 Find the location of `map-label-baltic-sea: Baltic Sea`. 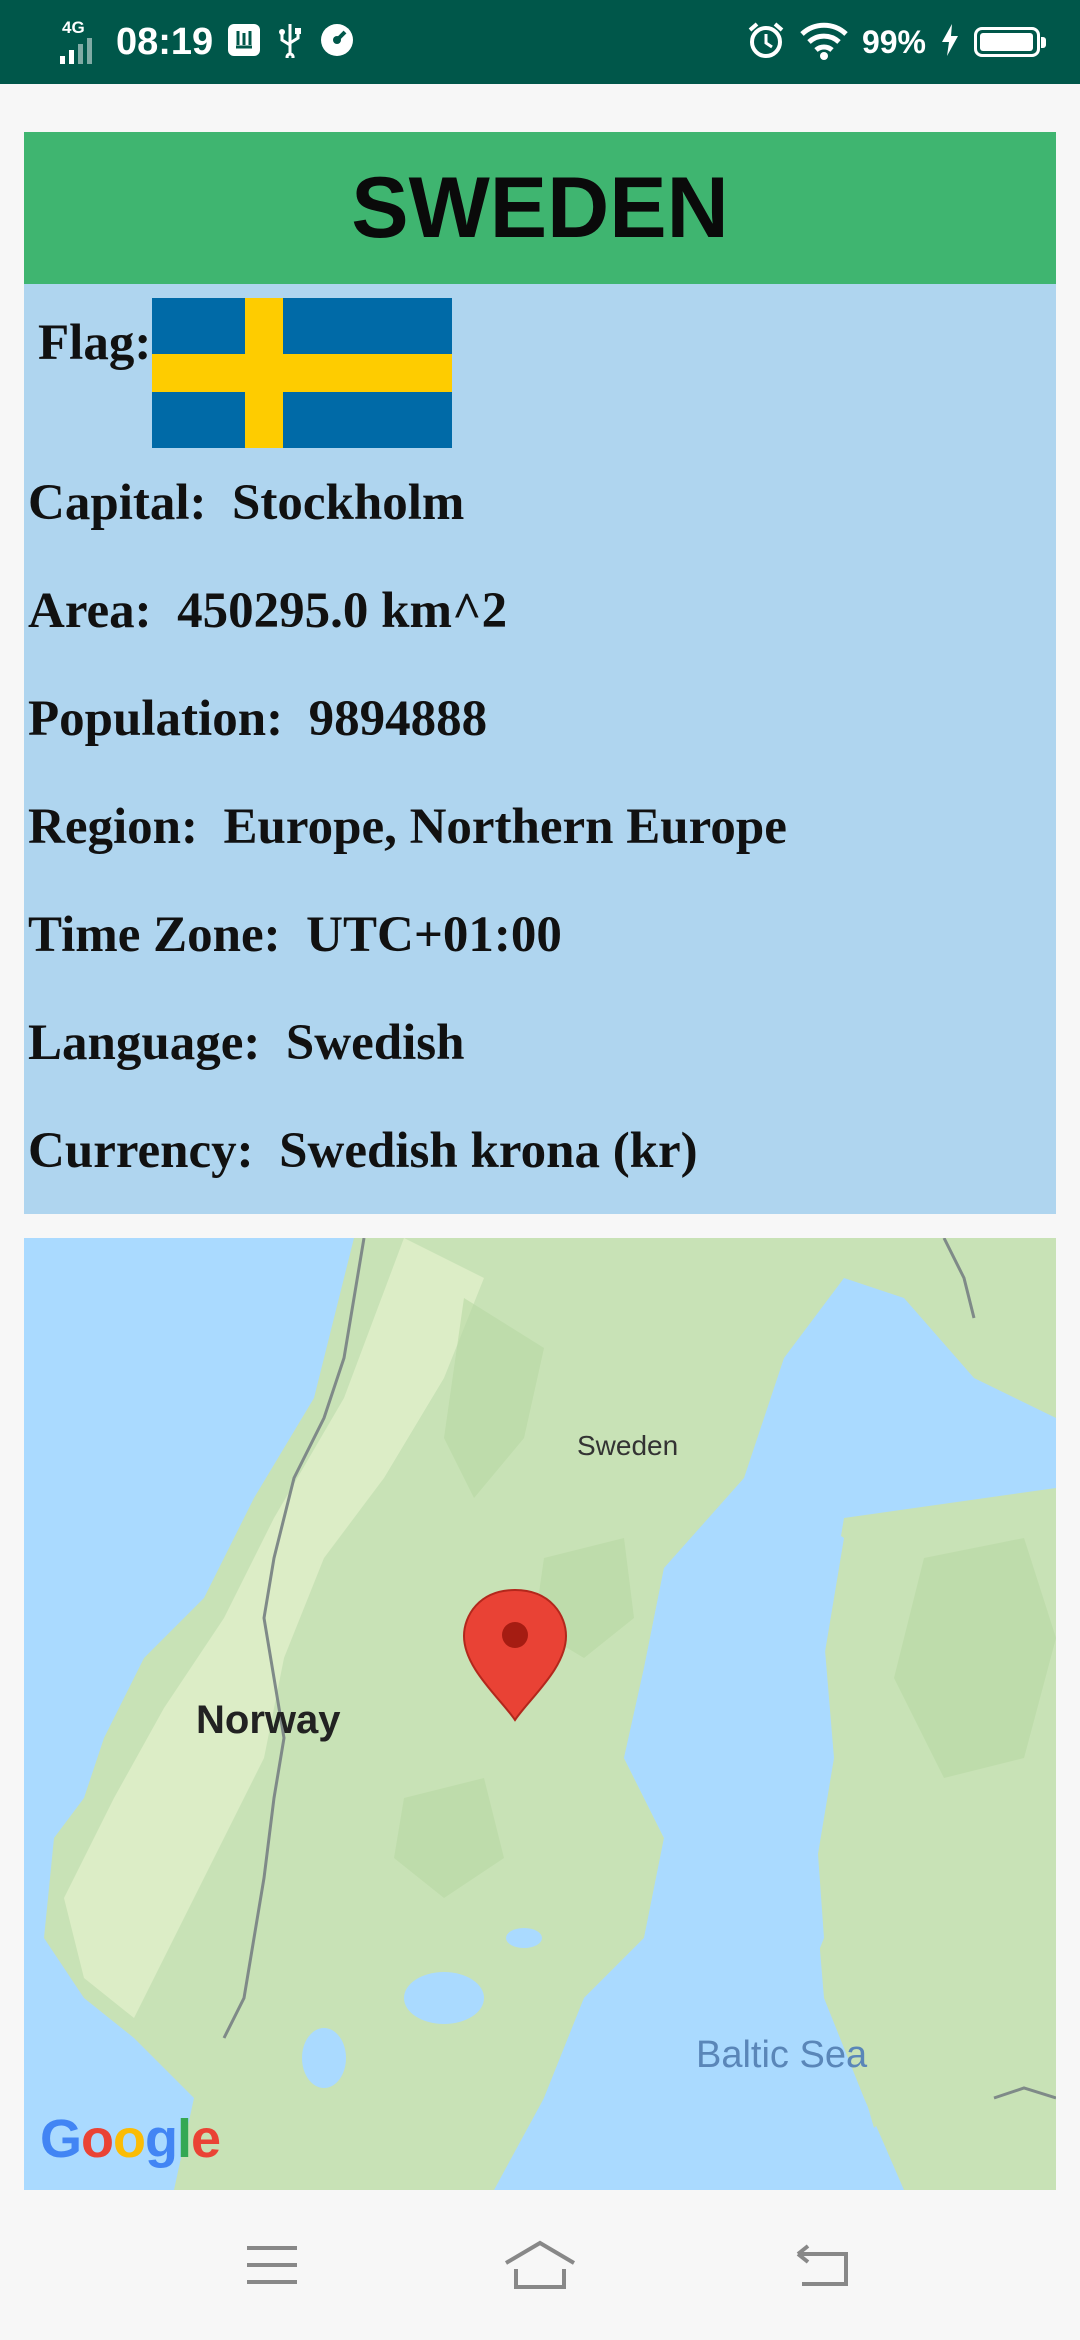

map-label-baltic-sea: Baltic Sea is located at coordinates (782, 2055).